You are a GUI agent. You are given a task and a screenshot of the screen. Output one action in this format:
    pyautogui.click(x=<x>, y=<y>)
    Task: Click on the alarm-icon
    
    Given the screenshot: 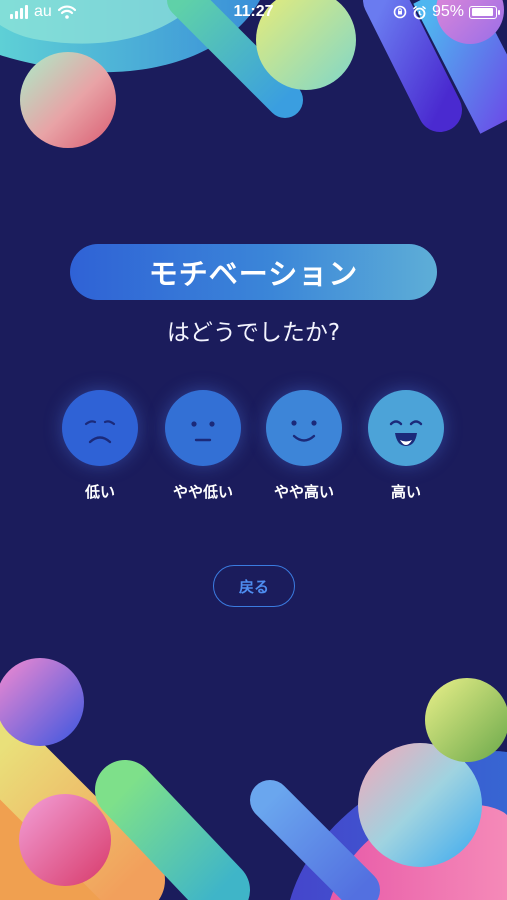 What is the action you would take?
    pyautogui.click(x=419, y=12)
    